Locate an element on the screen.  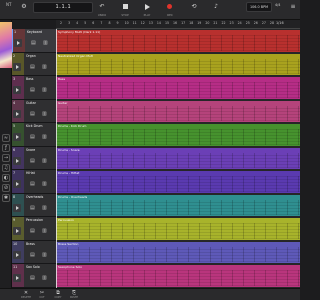
paste-button: ⎘ PASTE is located at coordinates (74, 294).